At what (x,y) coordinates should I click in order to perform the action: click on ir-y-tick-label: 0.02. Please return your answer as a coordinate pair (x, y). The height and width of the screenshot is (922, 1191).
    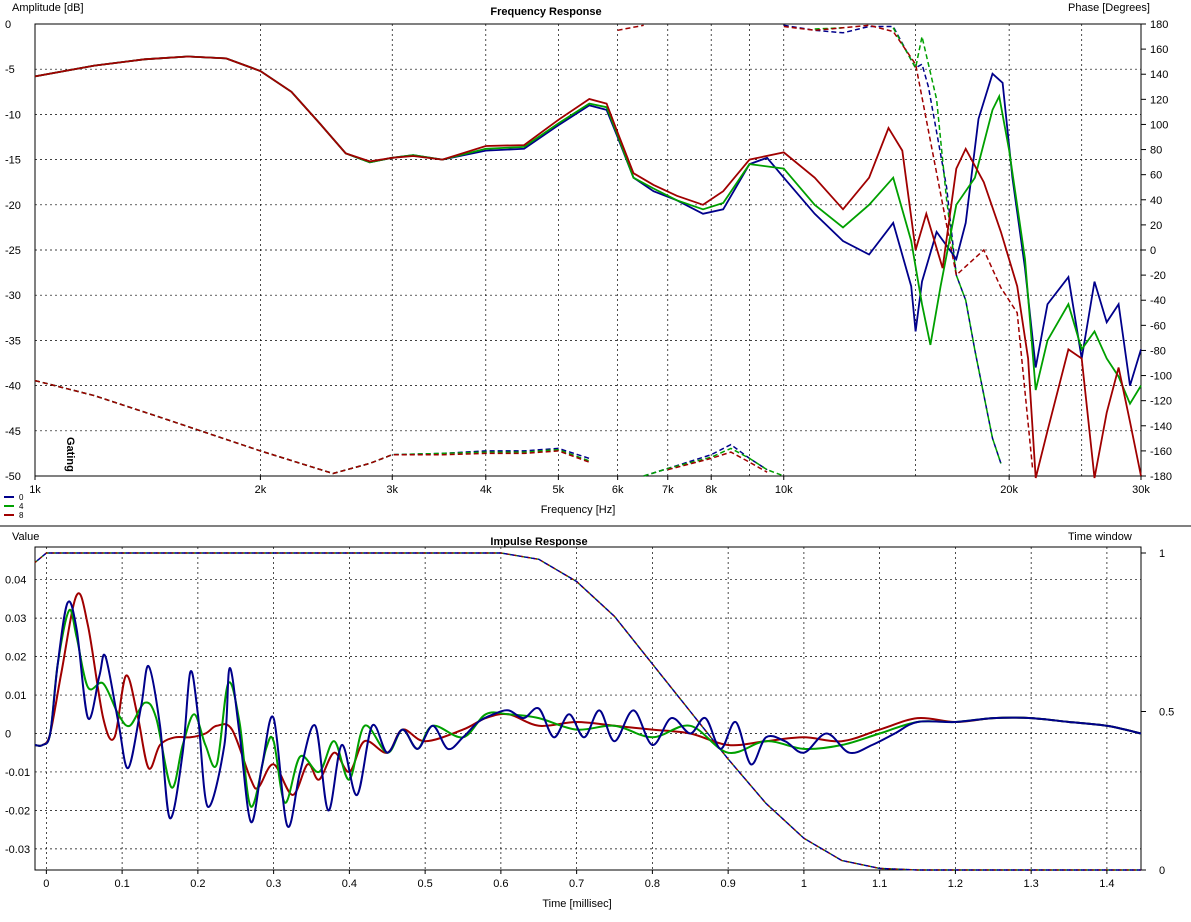
    Looking at the image, I should click on (15, 658).